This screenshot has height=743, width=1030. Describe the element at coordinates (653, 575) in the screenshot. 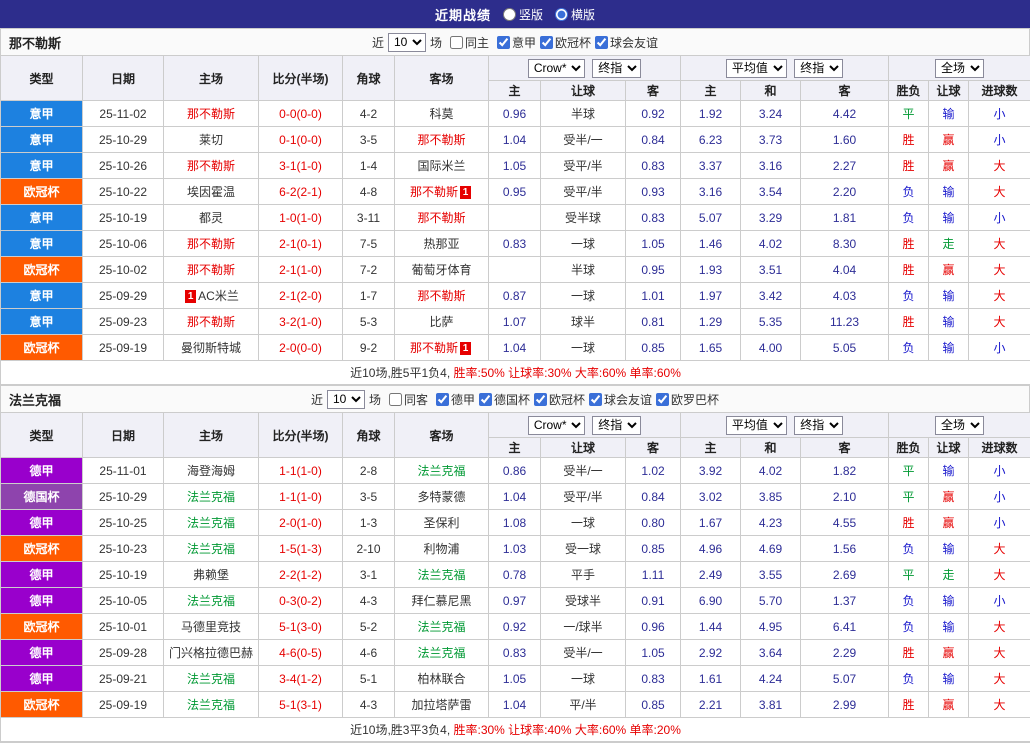

I see `away-odds-cell: 1.11` at that location.